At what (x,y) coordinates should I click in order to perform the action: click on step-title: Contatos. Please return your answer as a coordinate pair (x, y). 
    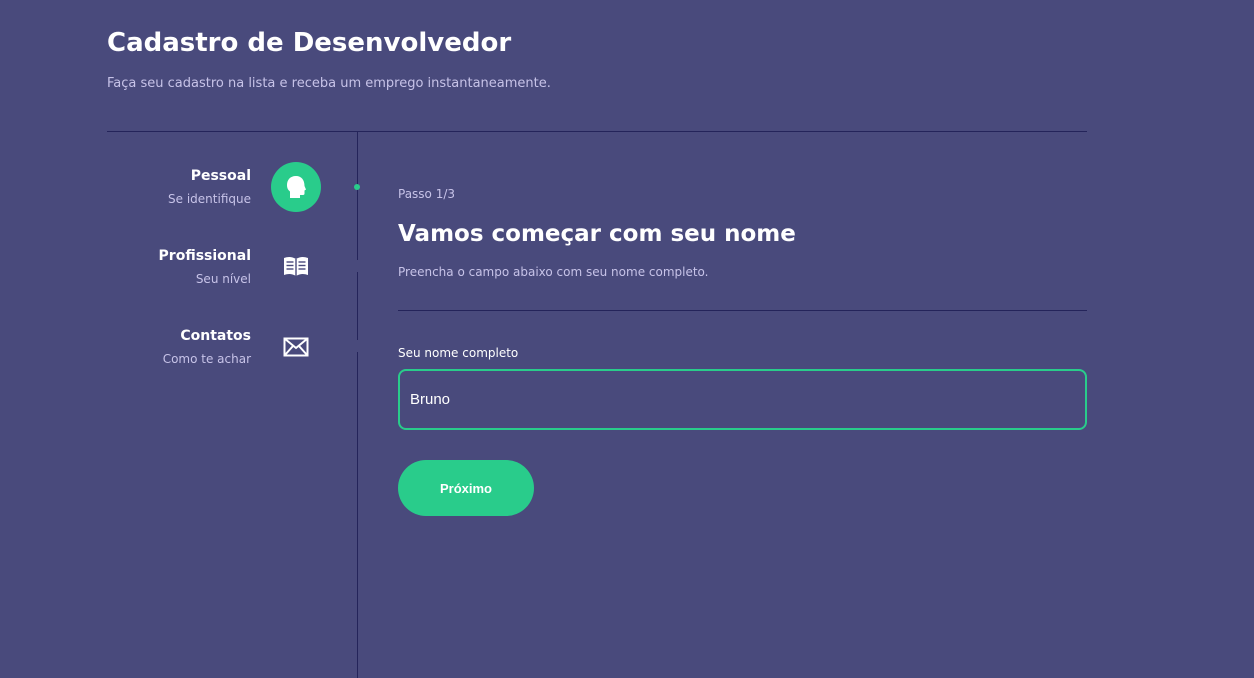
    Looking at the image, I should click on (215, 336).